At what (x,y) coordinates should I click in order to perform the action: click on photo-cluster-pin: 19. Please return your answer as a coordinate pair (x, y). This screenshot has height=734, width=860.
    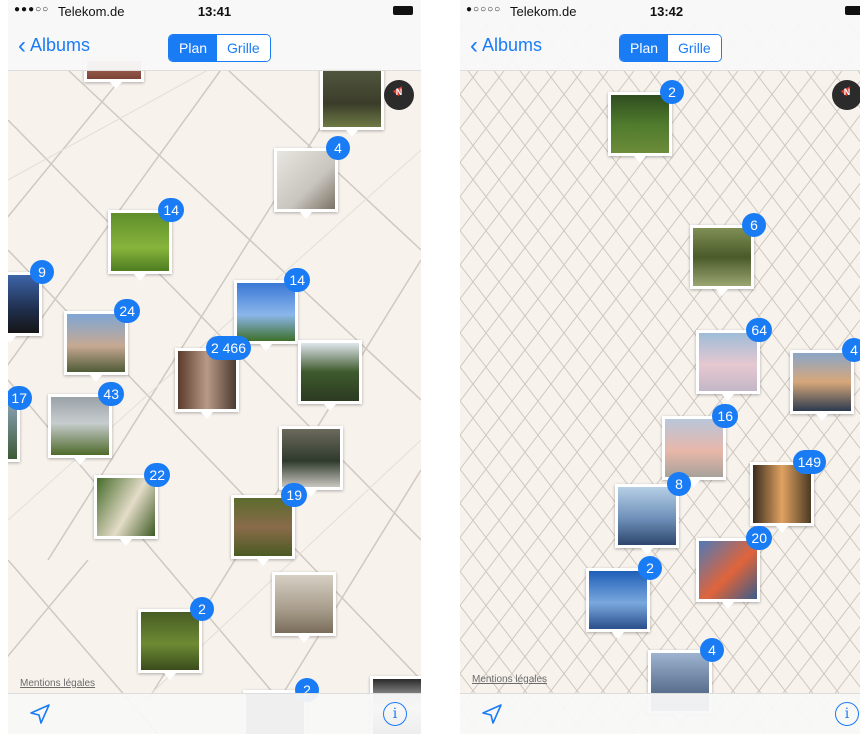
    Looking at the image, I should click on (269, 524).